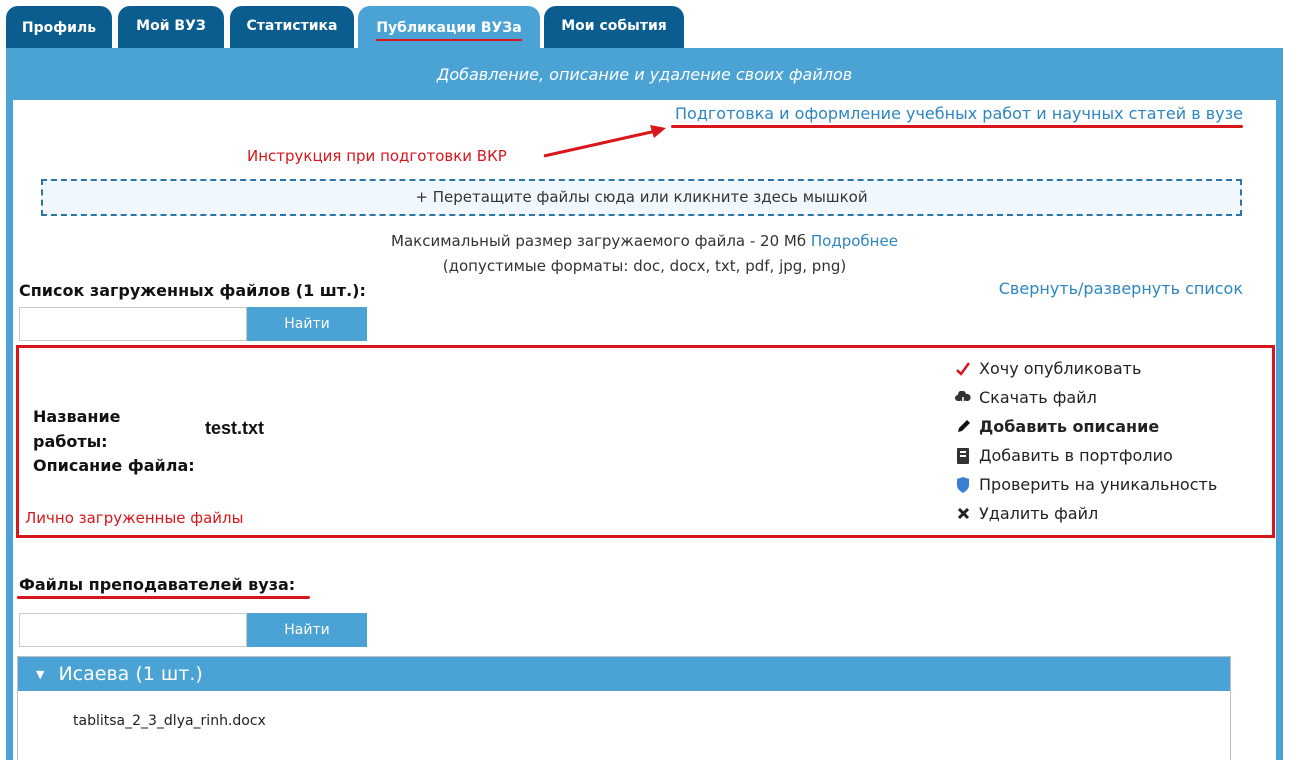  I want to click on annotation-arrow, so click(604, 141).